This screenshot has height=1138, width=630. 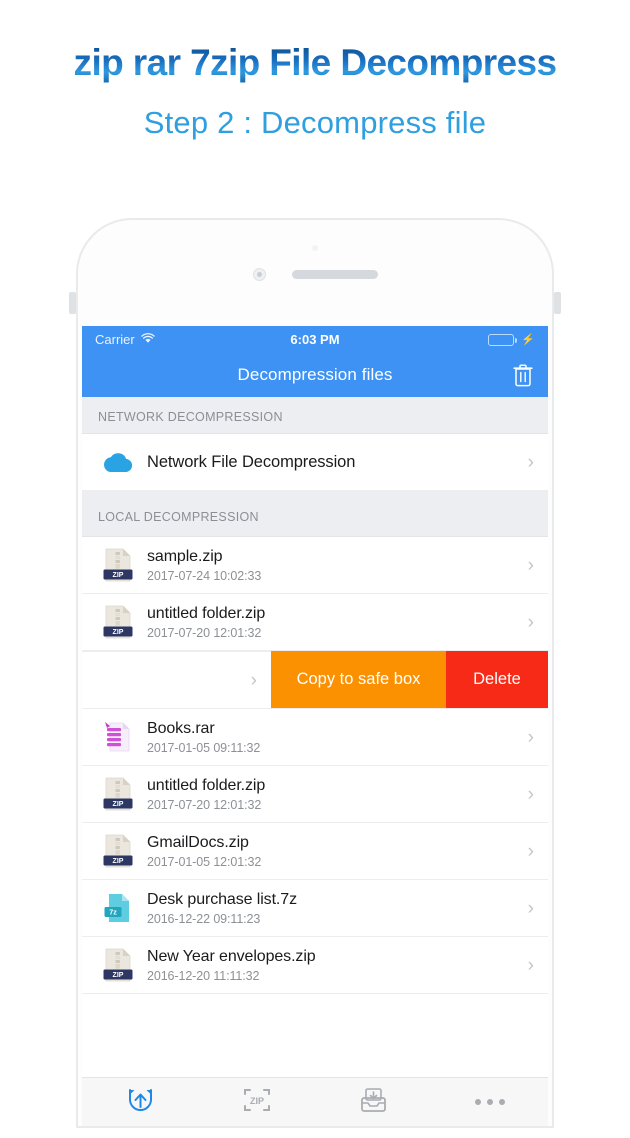 I want to click on section-header-local: LOCAL DECOMPRESSION, so click(x=315, y=514).